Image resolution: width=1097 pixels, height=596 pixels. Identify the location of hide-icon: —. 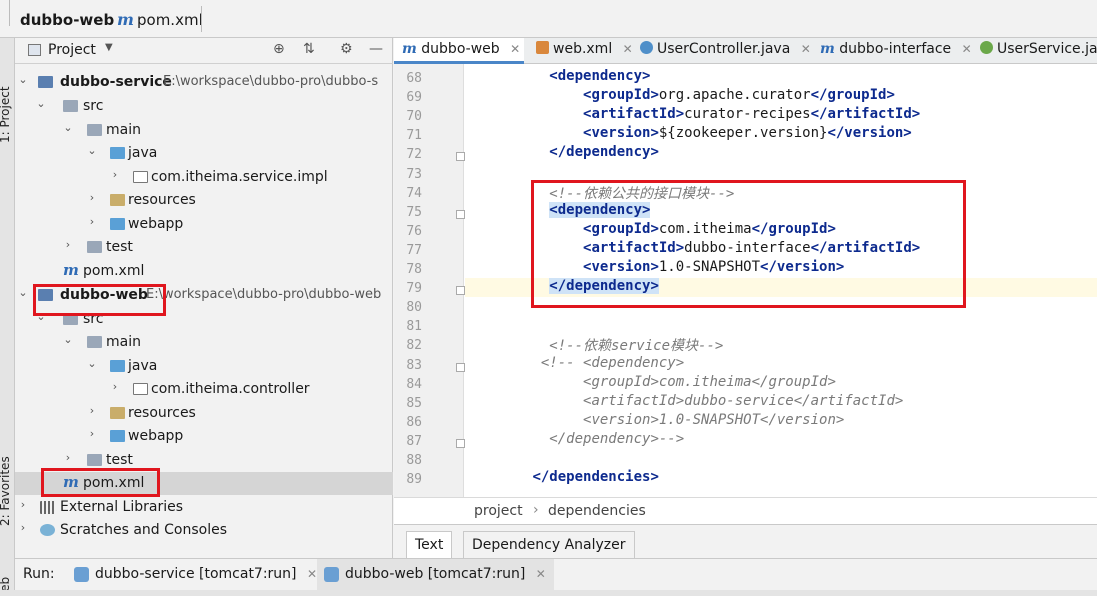
(376, 49).